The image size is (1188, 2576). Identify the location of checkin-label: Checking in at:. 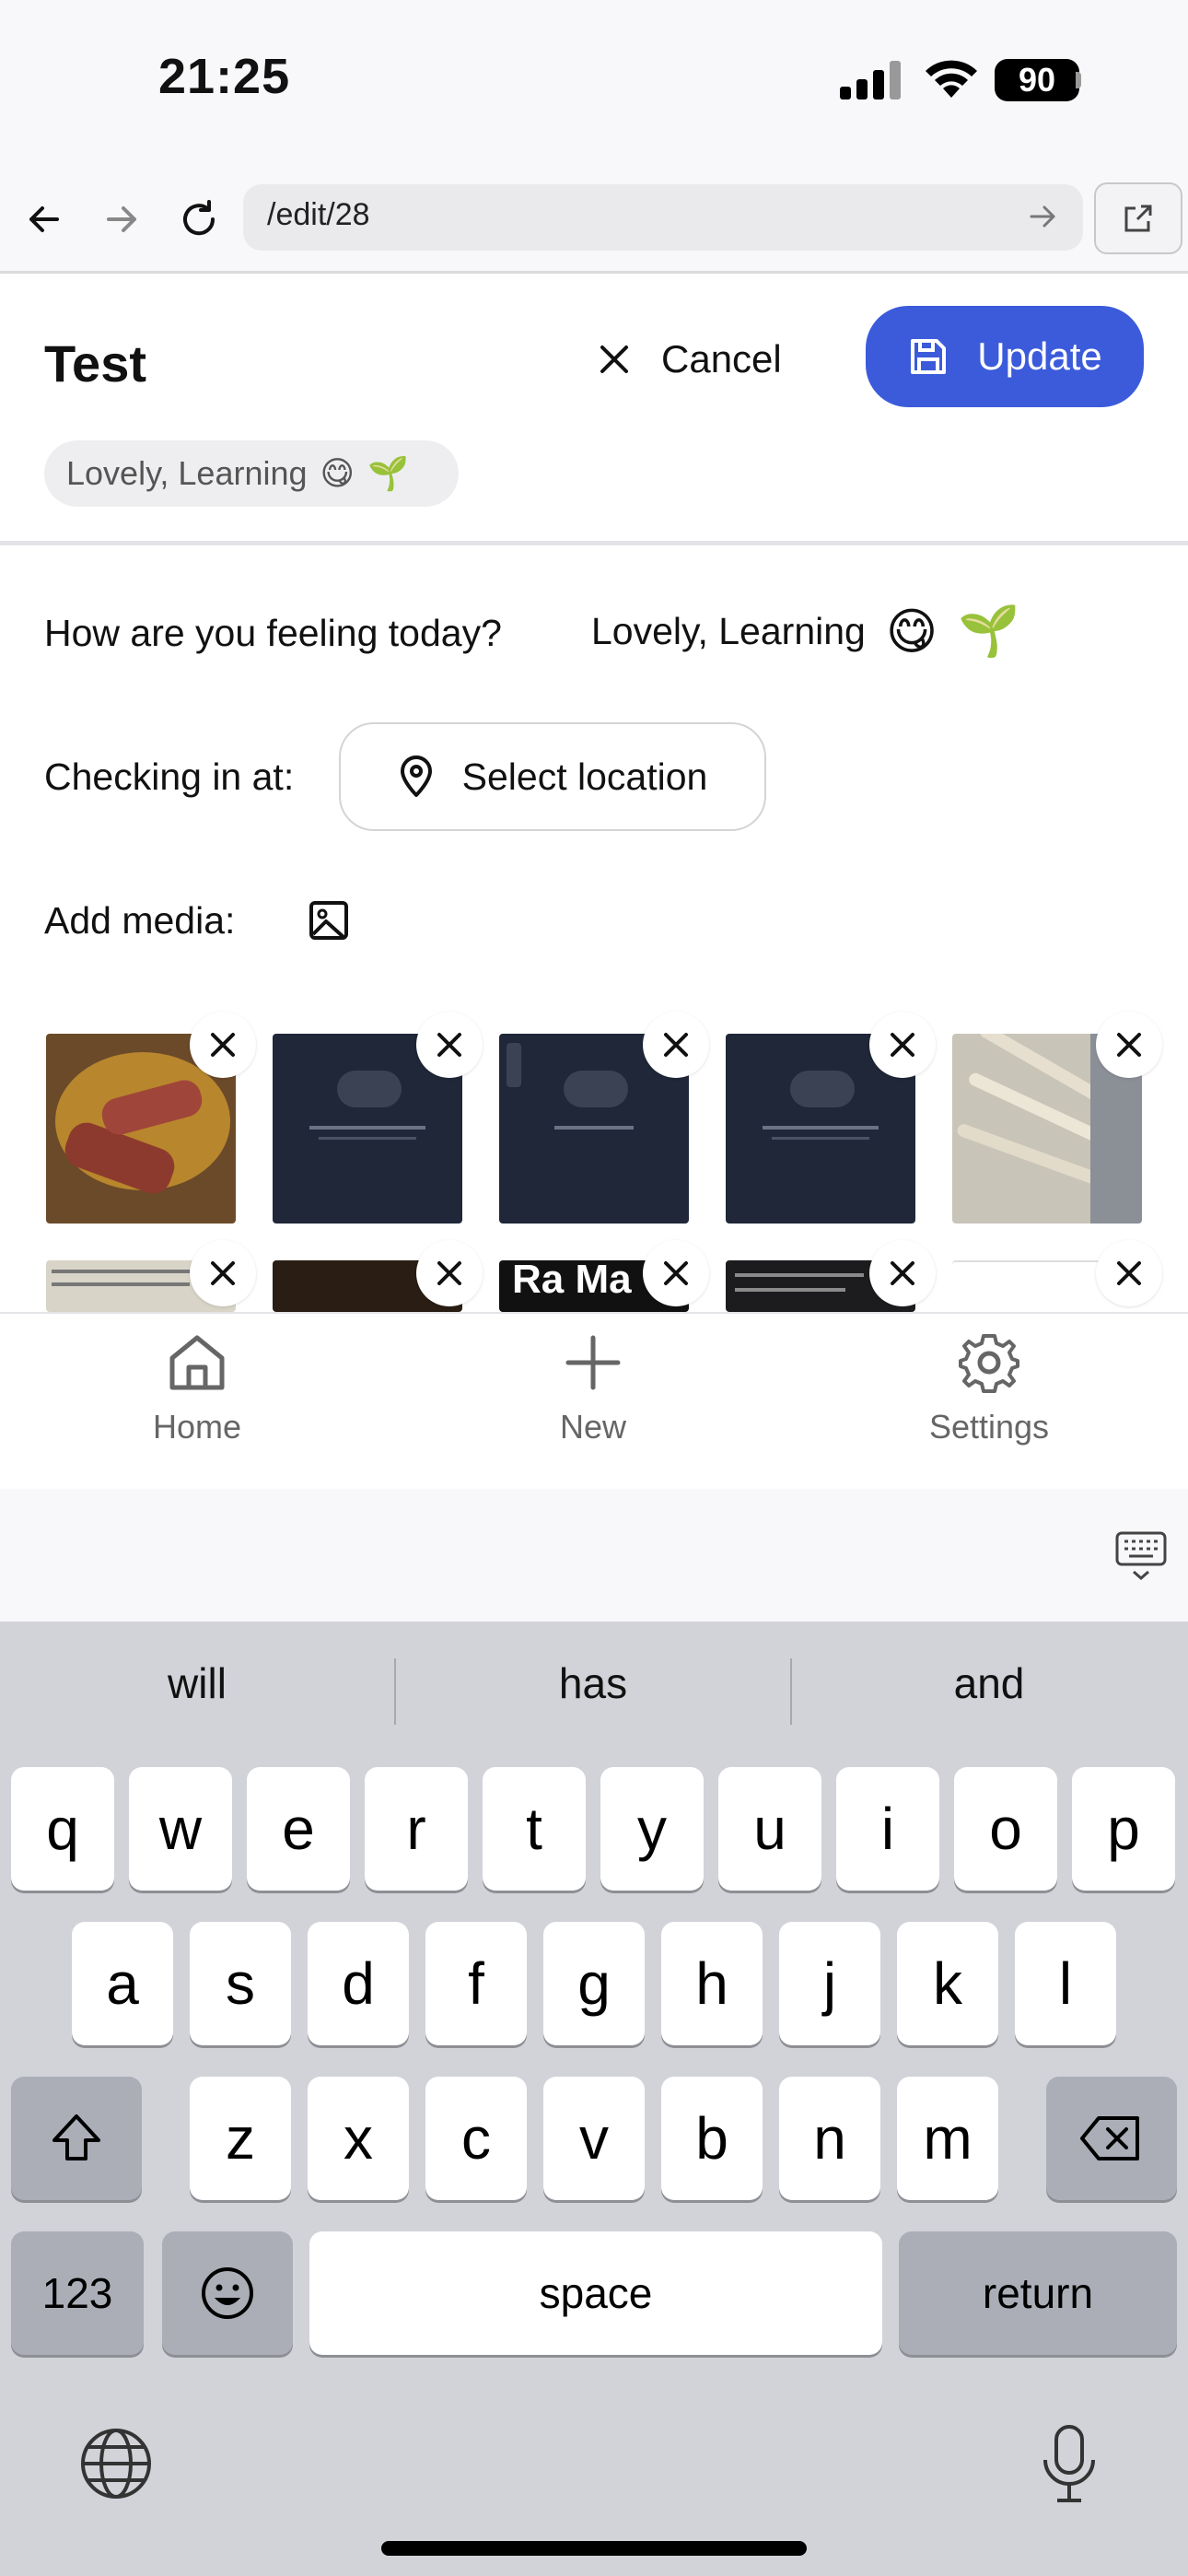
(169, 776).